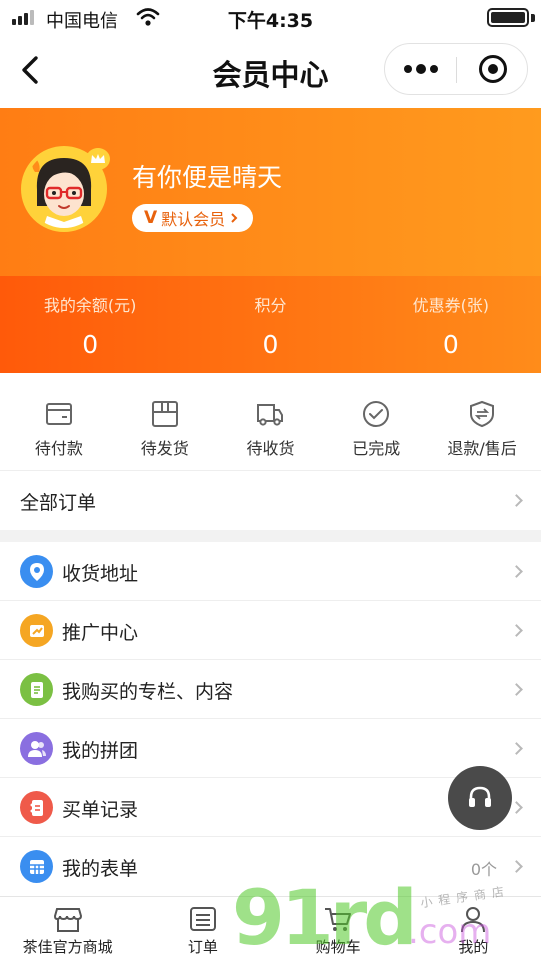 The image size is (541, 960). What do you see at coordinates (100, 633) in the screenshot?
I see `menu-label: 推广中心` at bounding box center [100, 633].